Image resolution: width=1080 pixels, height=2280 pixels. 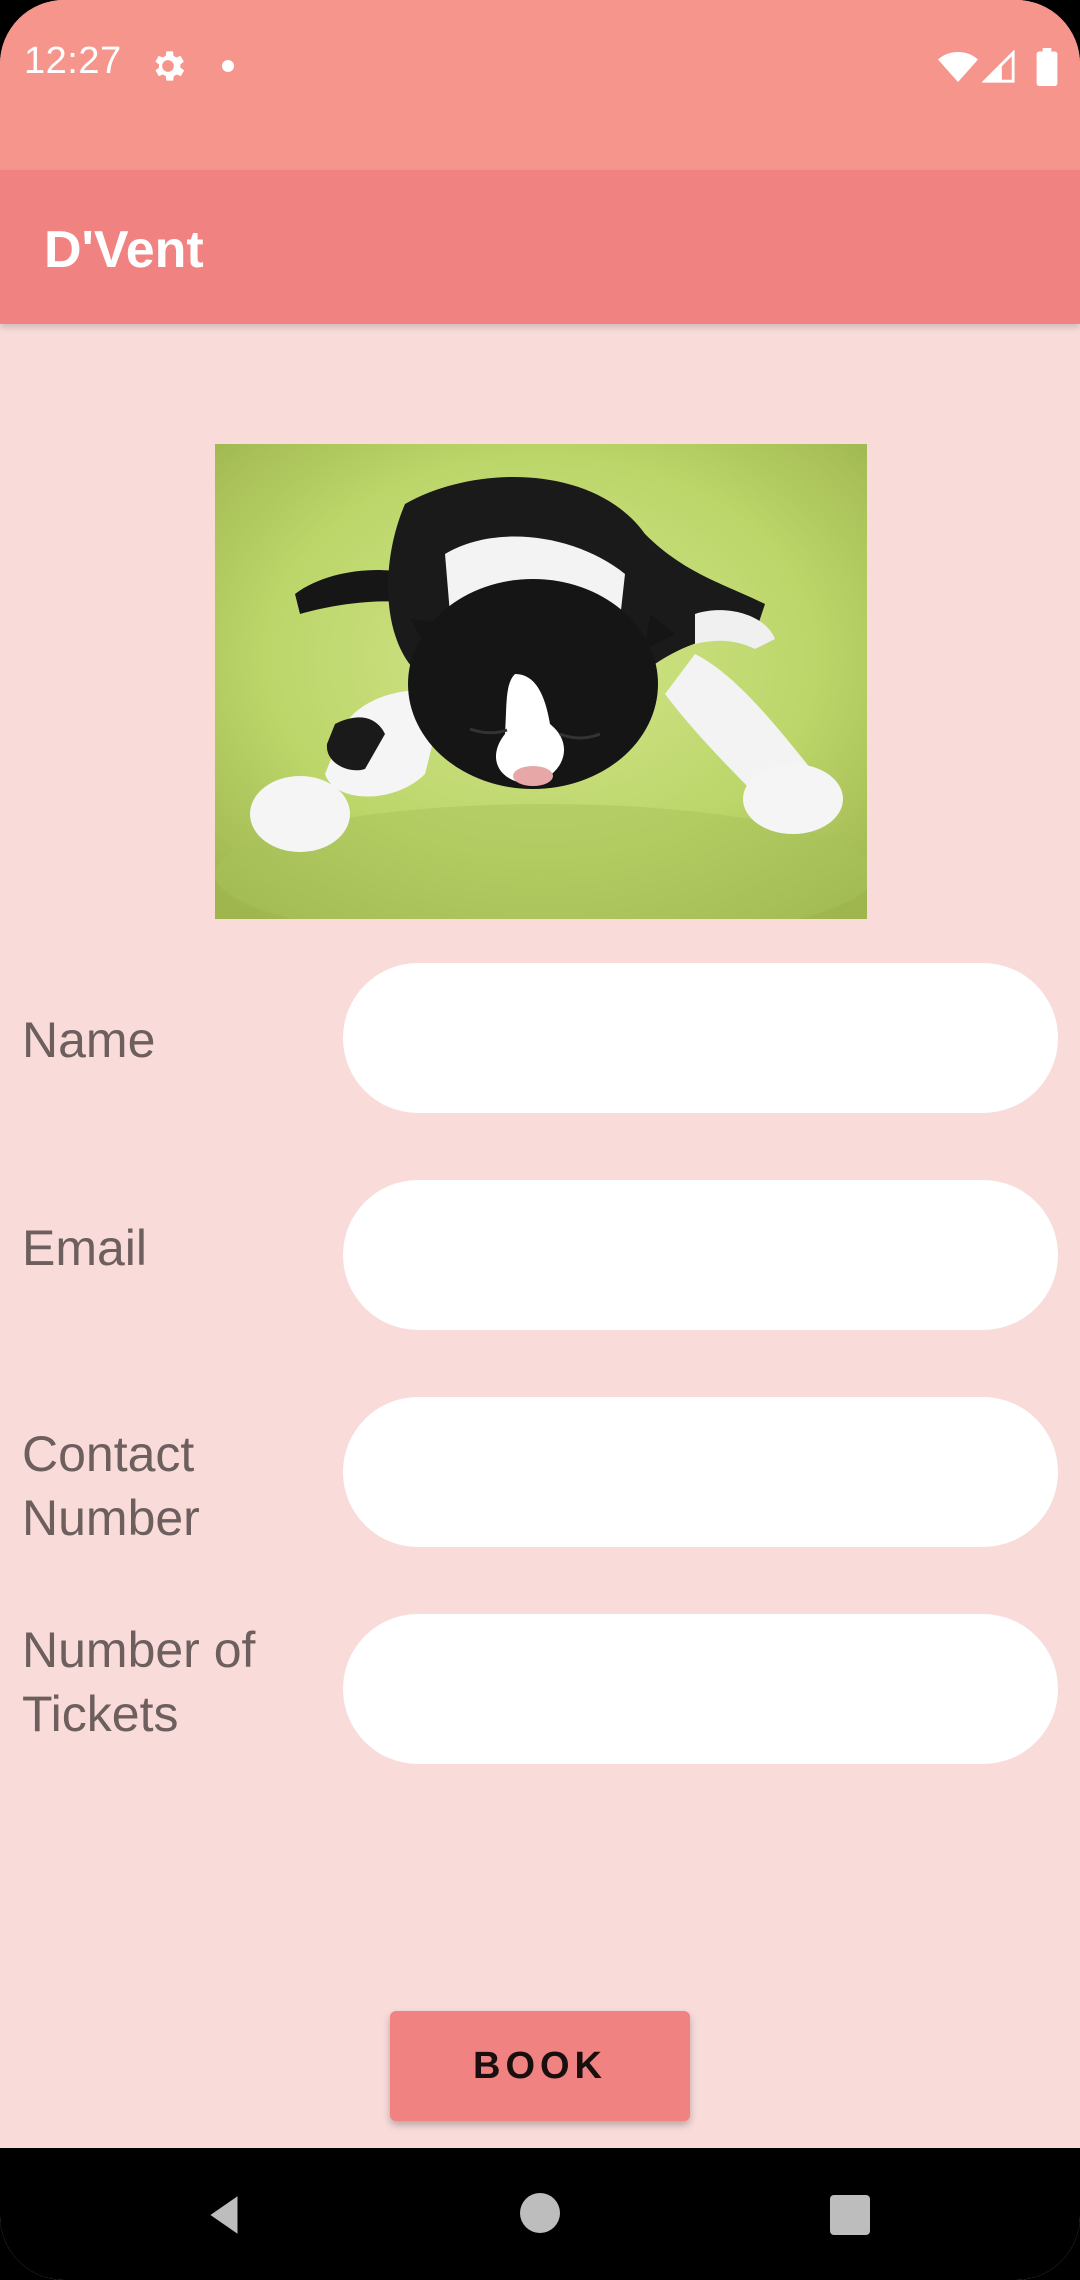 I want to click on tickets-label-line1: Number of, so click(x=139, y=1650).